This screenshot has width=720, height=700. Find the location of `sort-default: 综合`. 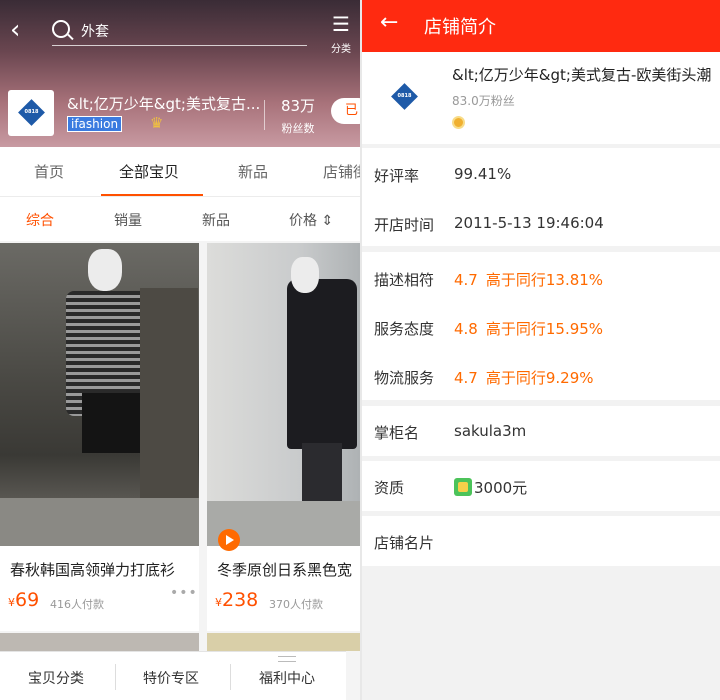

sort-default: 综合 is located at coordinates (40, 220).